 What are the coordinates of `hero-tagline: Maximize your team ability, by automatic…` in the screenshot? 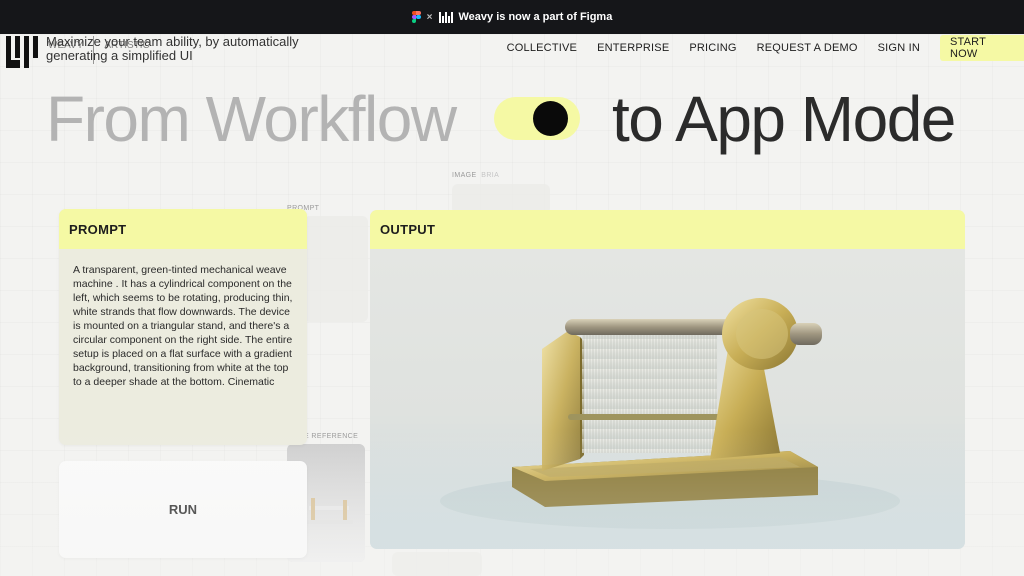 It's located at (172, 48).